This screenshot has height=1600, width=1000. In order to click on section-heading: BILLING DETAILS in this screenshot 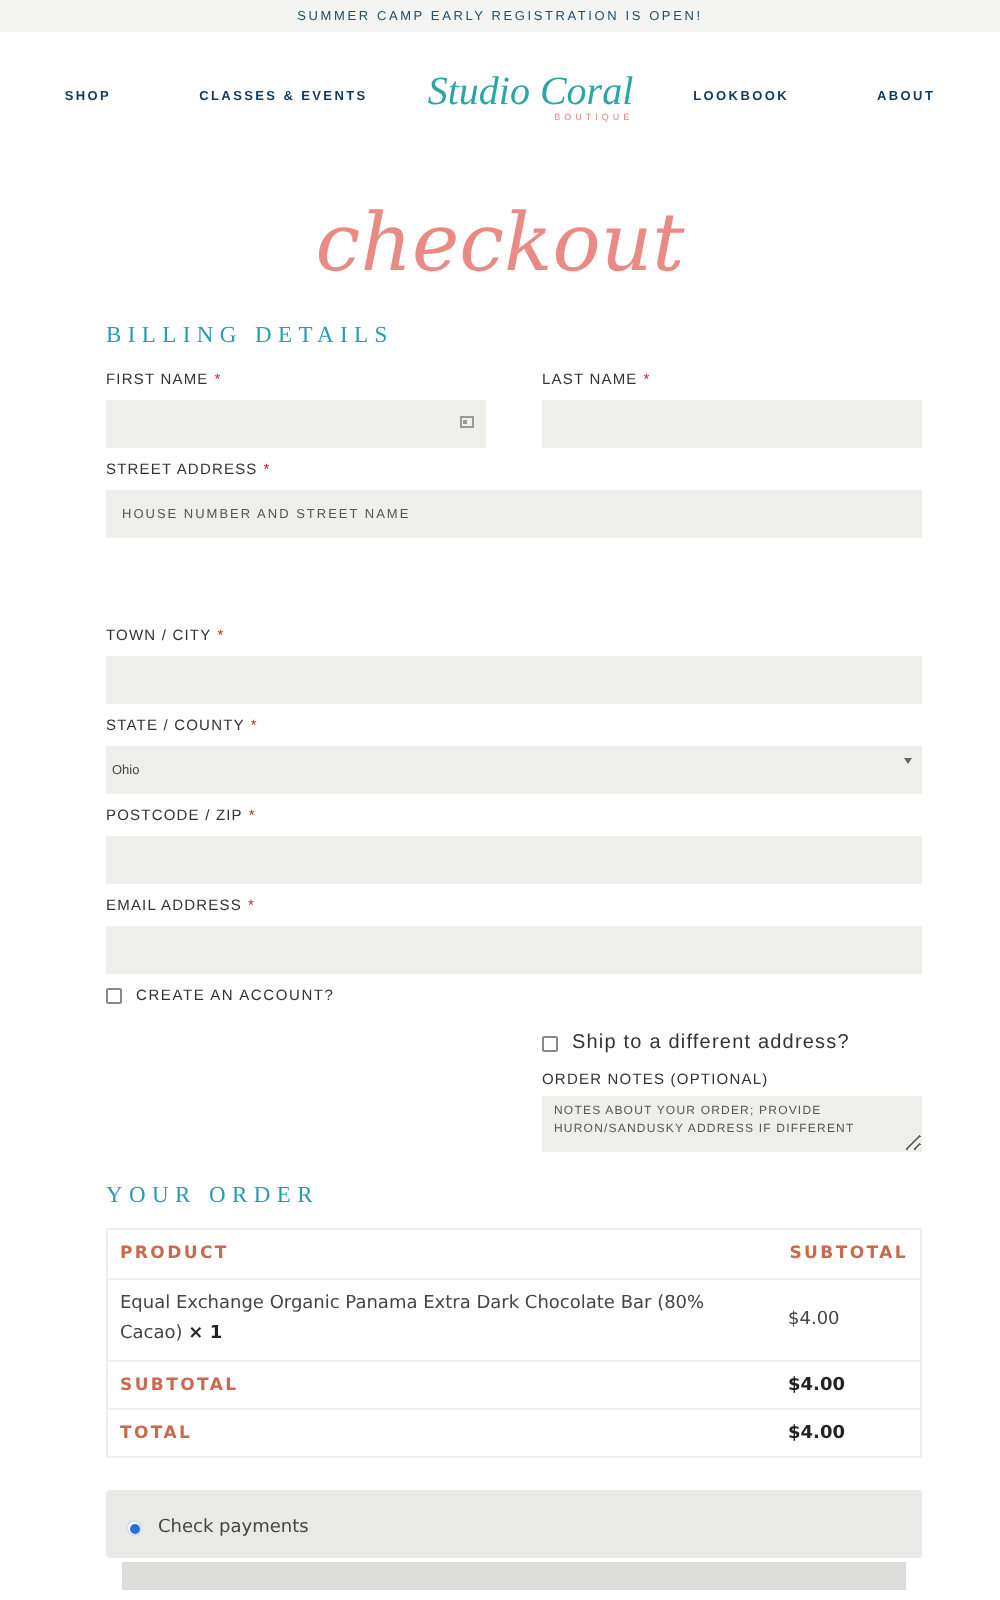, I will do `click(251, 336)`.